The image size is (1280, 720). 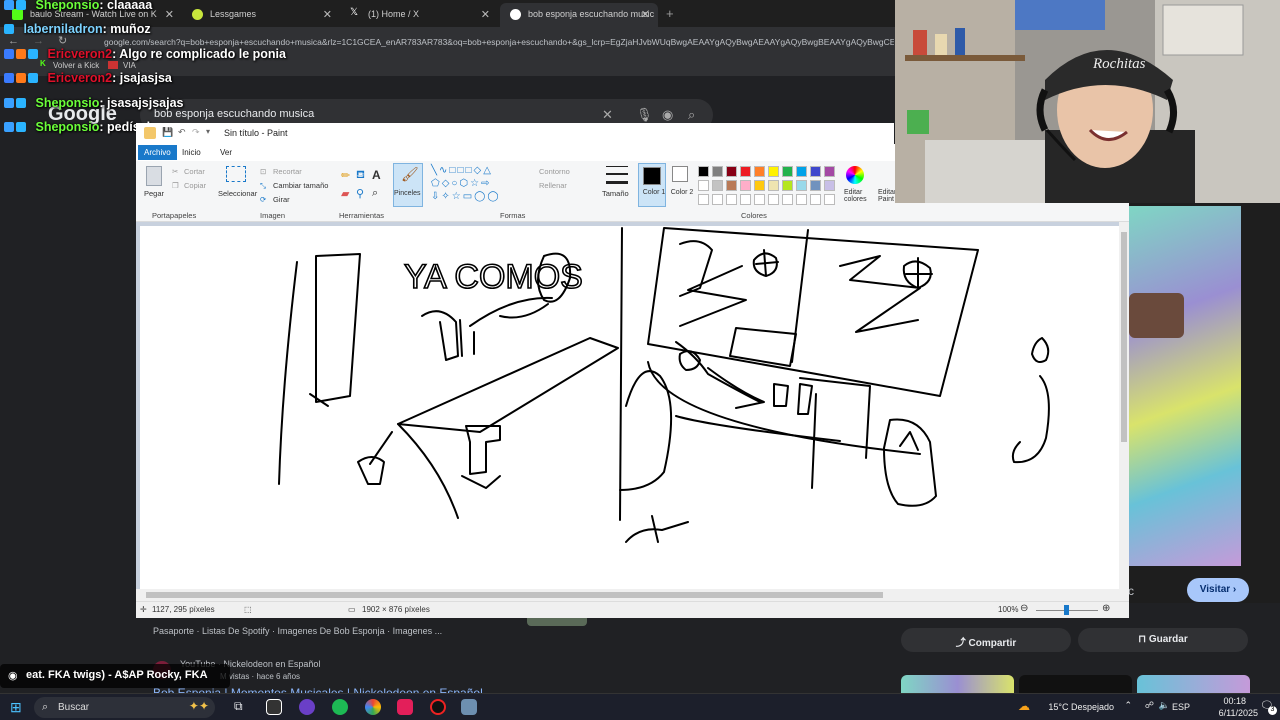 I want to click on clock-time: 00:18, so click(x=1234, y=701).